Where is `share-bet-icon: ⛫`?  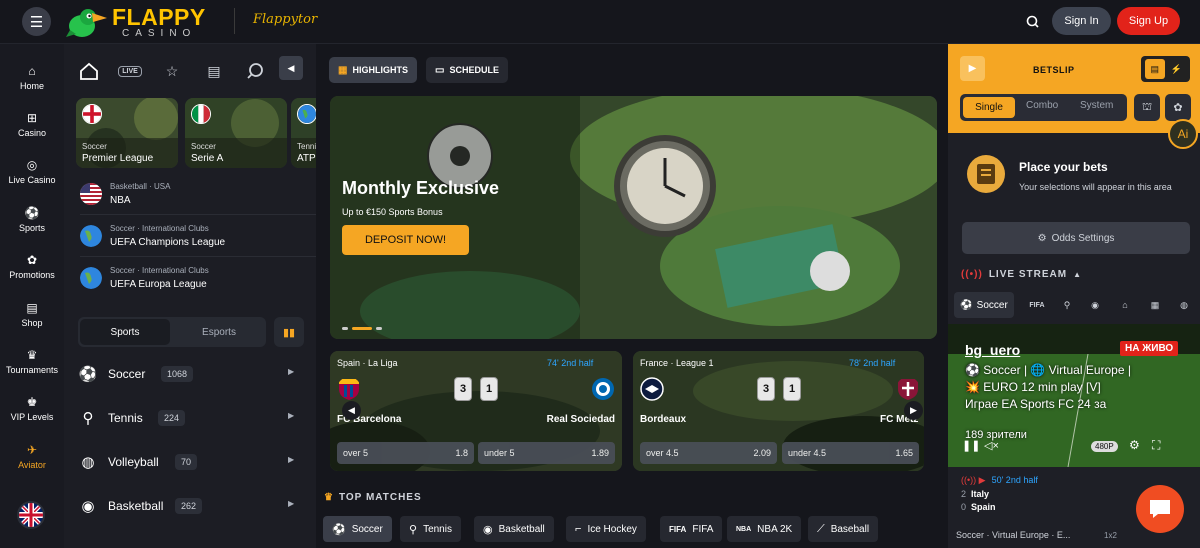
share-bet-icon: ⛫ is located at coordinates (1147, 107).